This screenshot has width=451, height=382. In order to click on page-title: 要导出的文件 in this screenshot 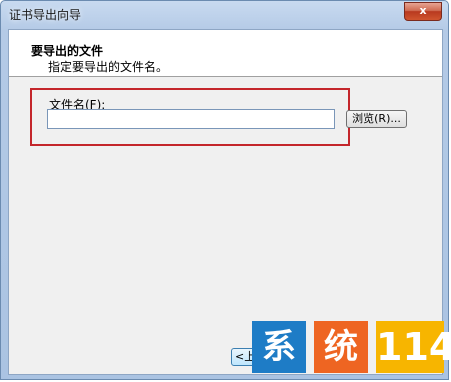, I will do `click(67, 51)`.